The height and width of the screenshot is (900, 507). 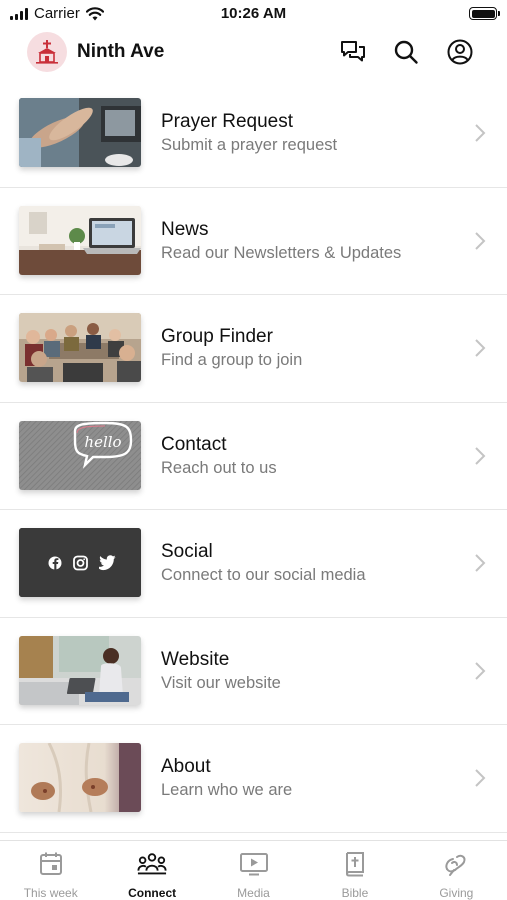 I want to click on row-title: Prayer Request, so click(x=227, y=121).